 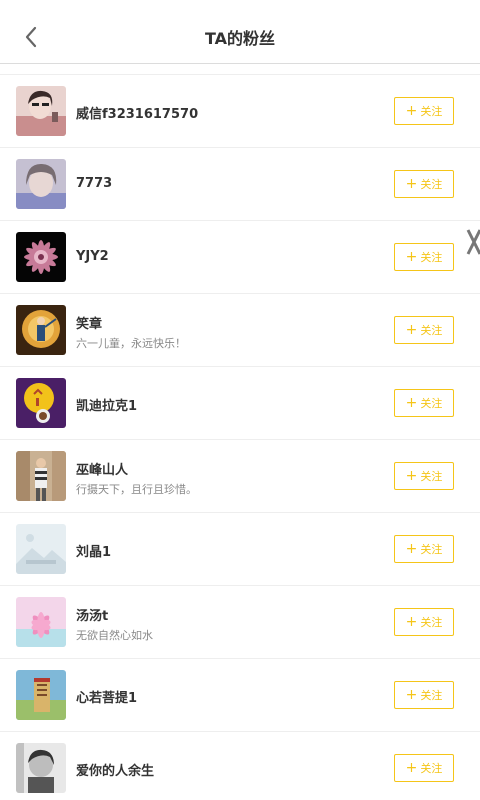 I want to click on list-item: 凯迪拉克1 + 关注, so click(x=240, y=403).